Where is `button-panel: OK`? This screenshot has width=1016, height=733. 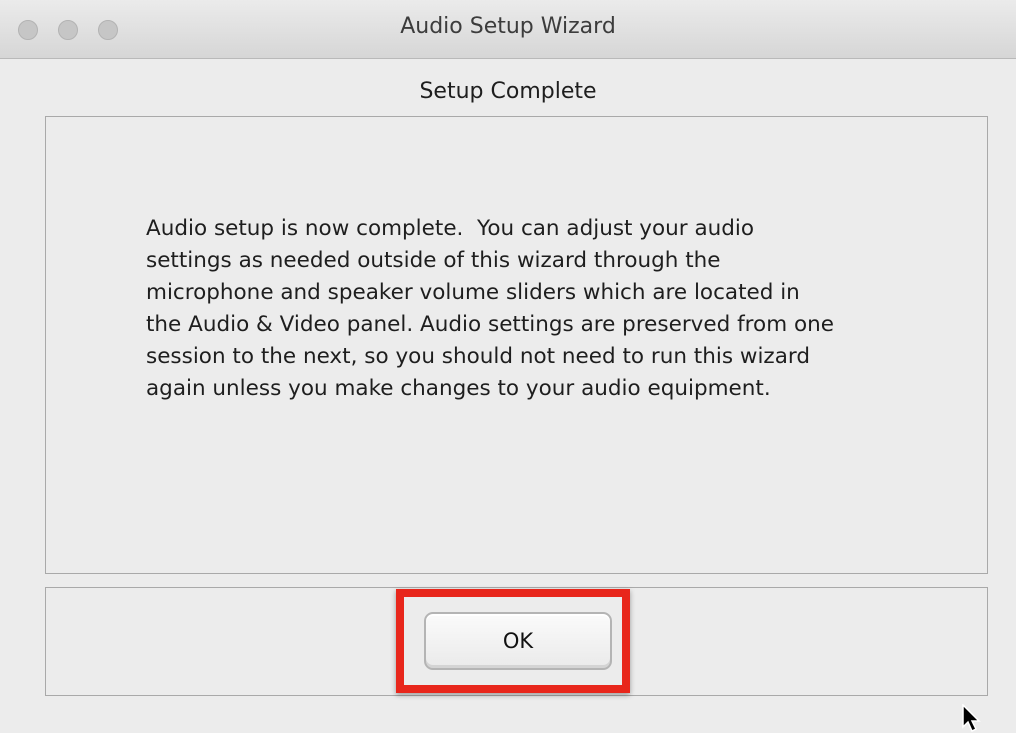
button-panel: OK is located at coordinates (516, 641).